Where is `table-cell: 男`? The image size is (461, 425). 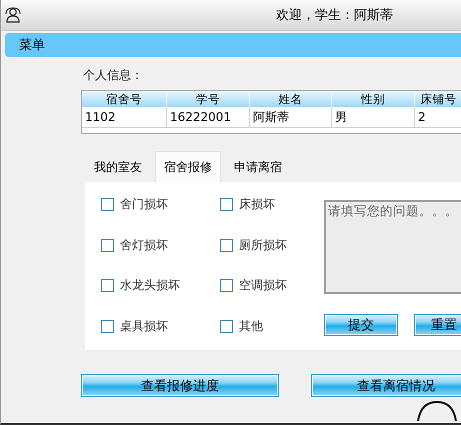 table-cell: 男 is located at coordinates (373, 117).